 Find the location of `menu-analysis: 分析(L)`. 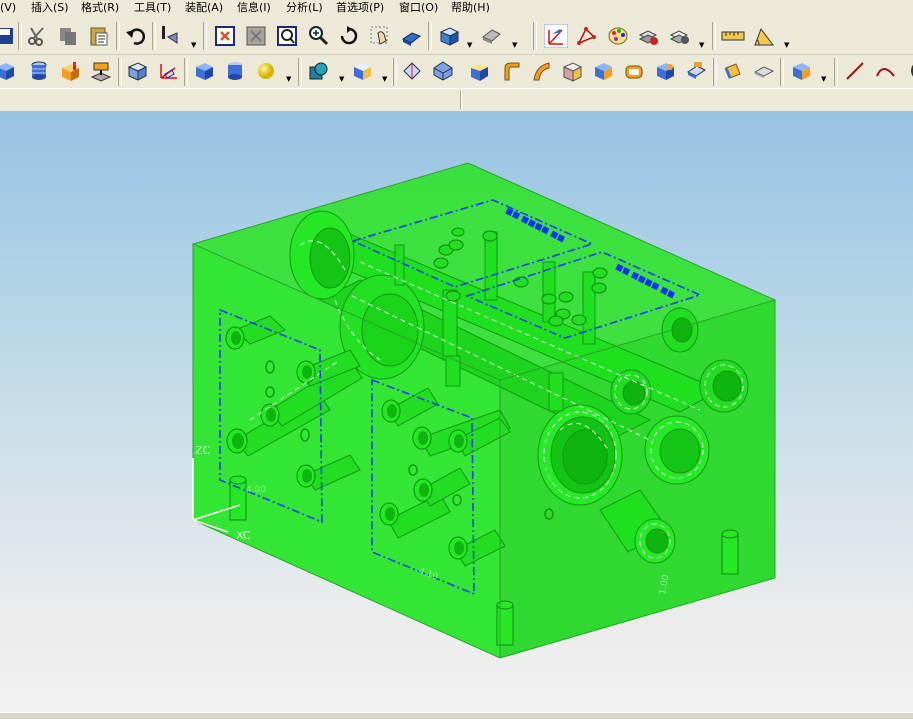

menu-analysis: 分析(L) is located at coordinates (304, 7).